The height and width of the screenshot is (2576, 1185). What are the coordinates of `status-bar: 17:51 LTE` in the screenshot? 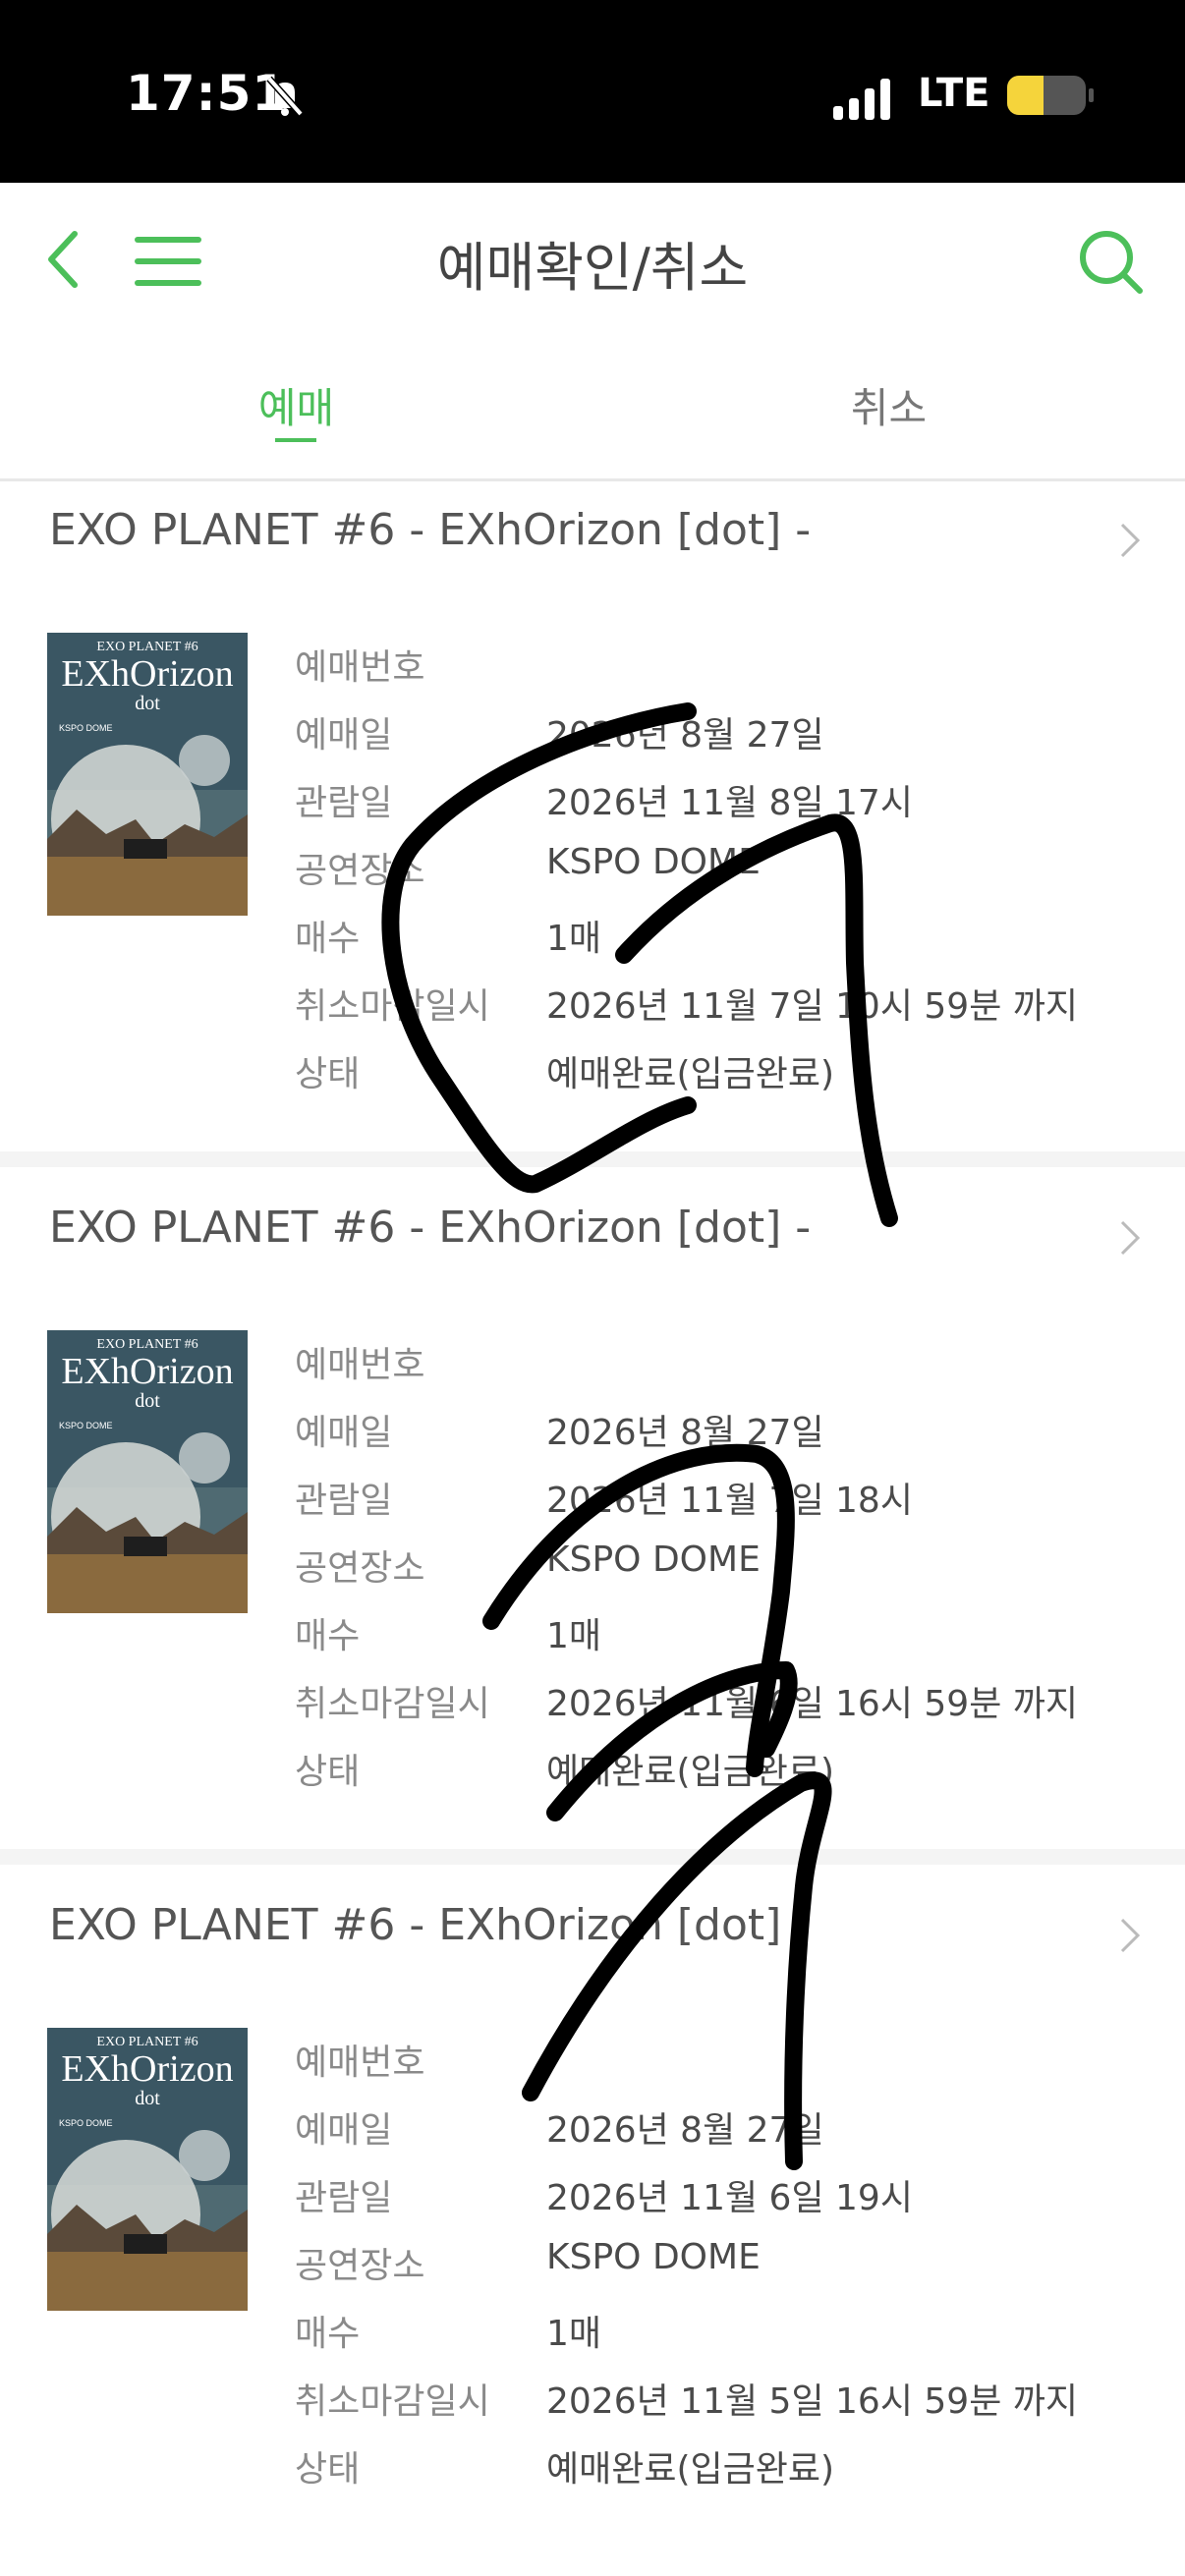 It's located at (592, 91).